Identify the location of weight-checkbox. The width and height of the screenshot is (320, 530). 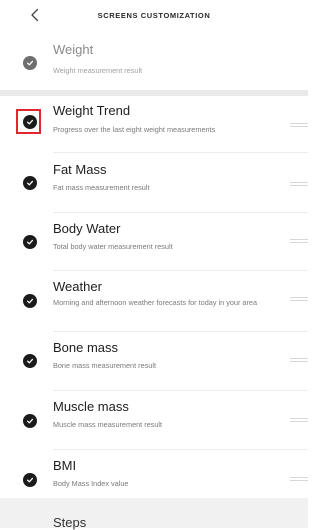
(30, 63).